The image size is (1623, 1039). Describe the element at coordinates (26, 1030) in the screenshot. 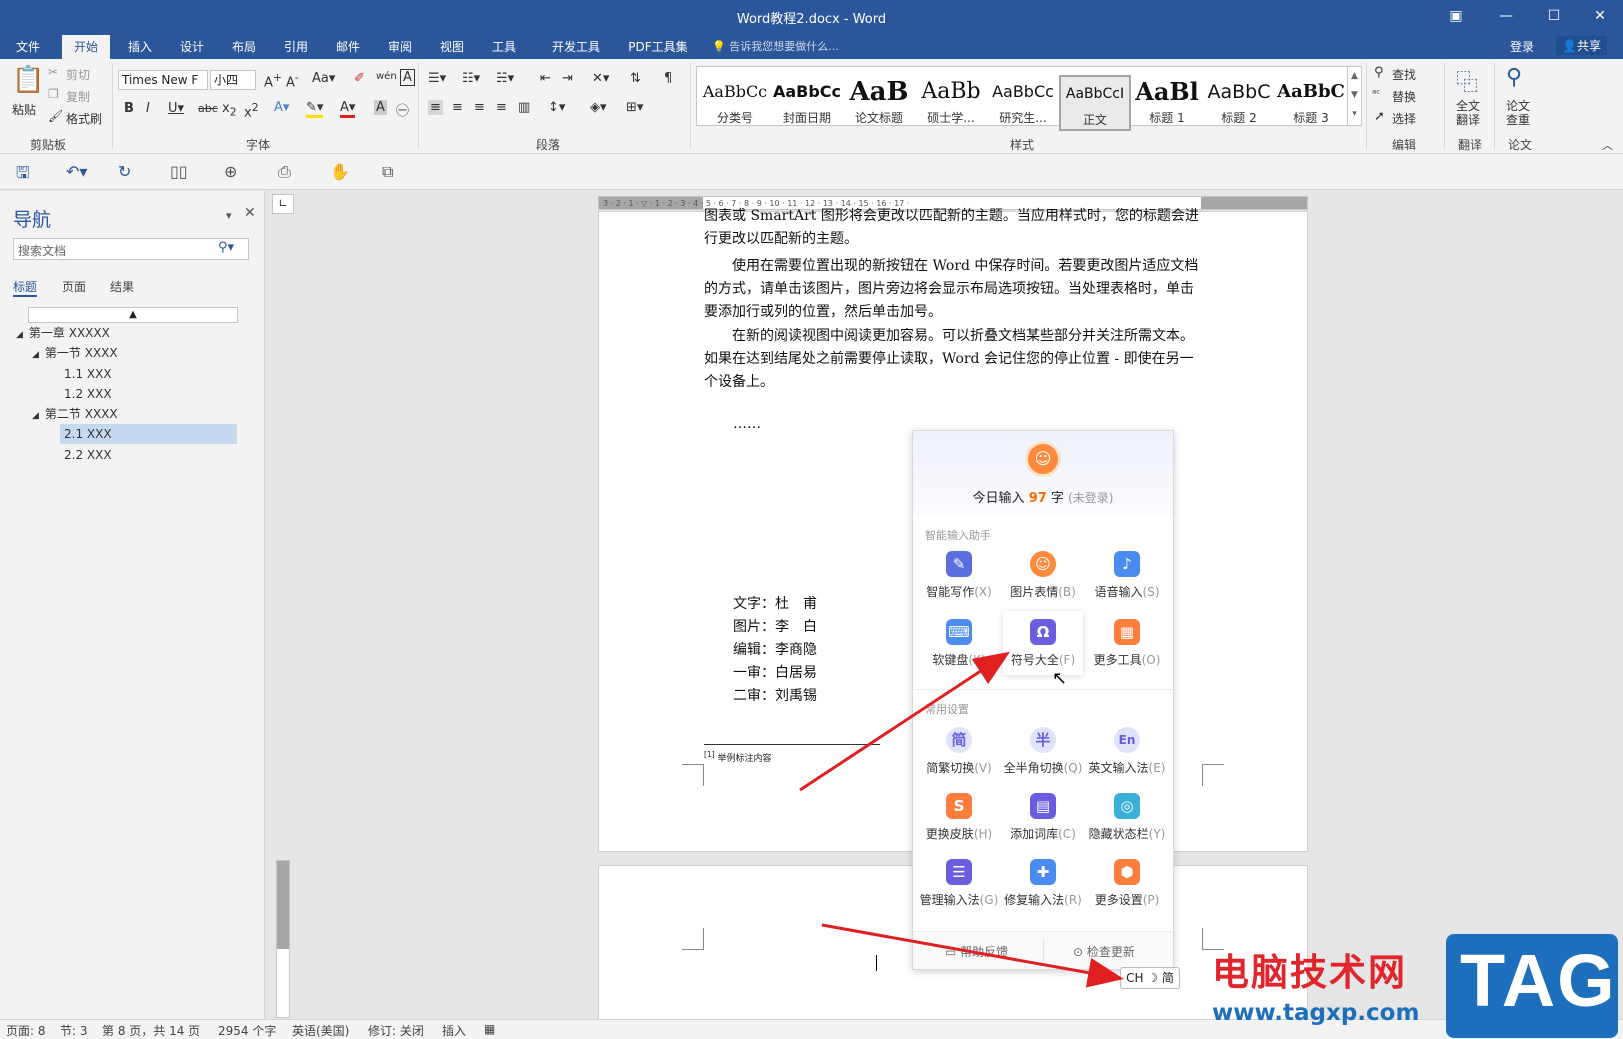

I see `status-page: 页面: 8` at that location.